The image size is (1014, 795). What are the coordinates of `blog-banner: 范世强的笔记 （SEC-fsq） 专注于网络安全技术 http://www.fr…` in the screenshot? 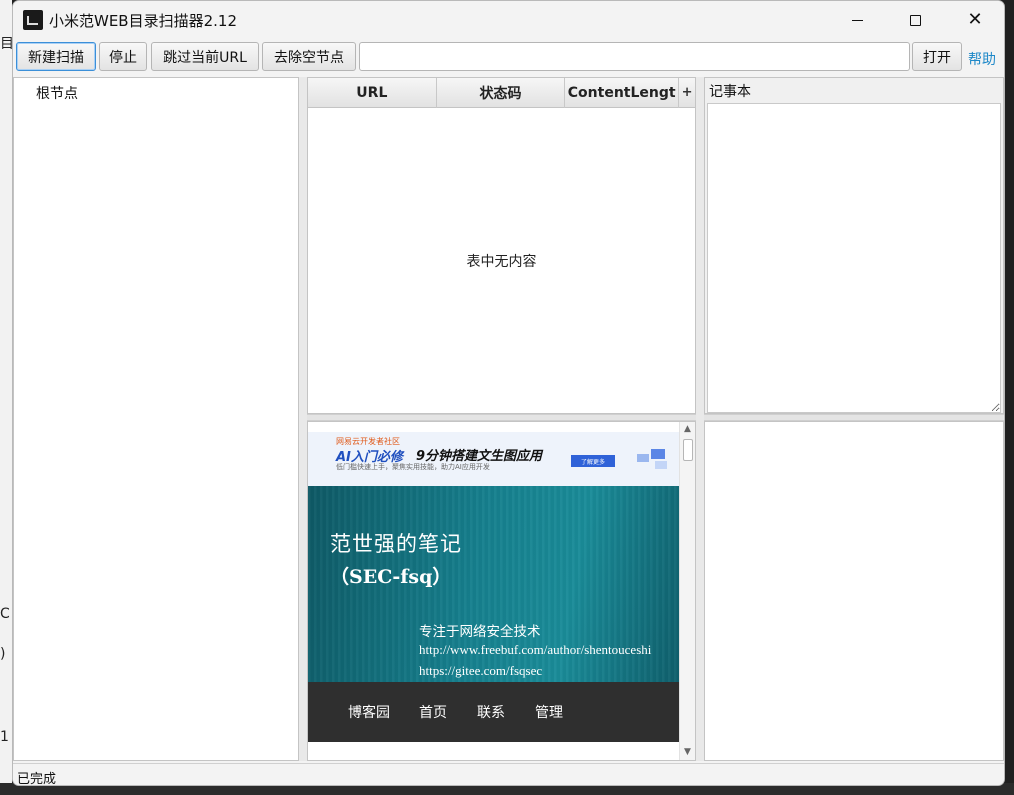 It's located at (493, 584).